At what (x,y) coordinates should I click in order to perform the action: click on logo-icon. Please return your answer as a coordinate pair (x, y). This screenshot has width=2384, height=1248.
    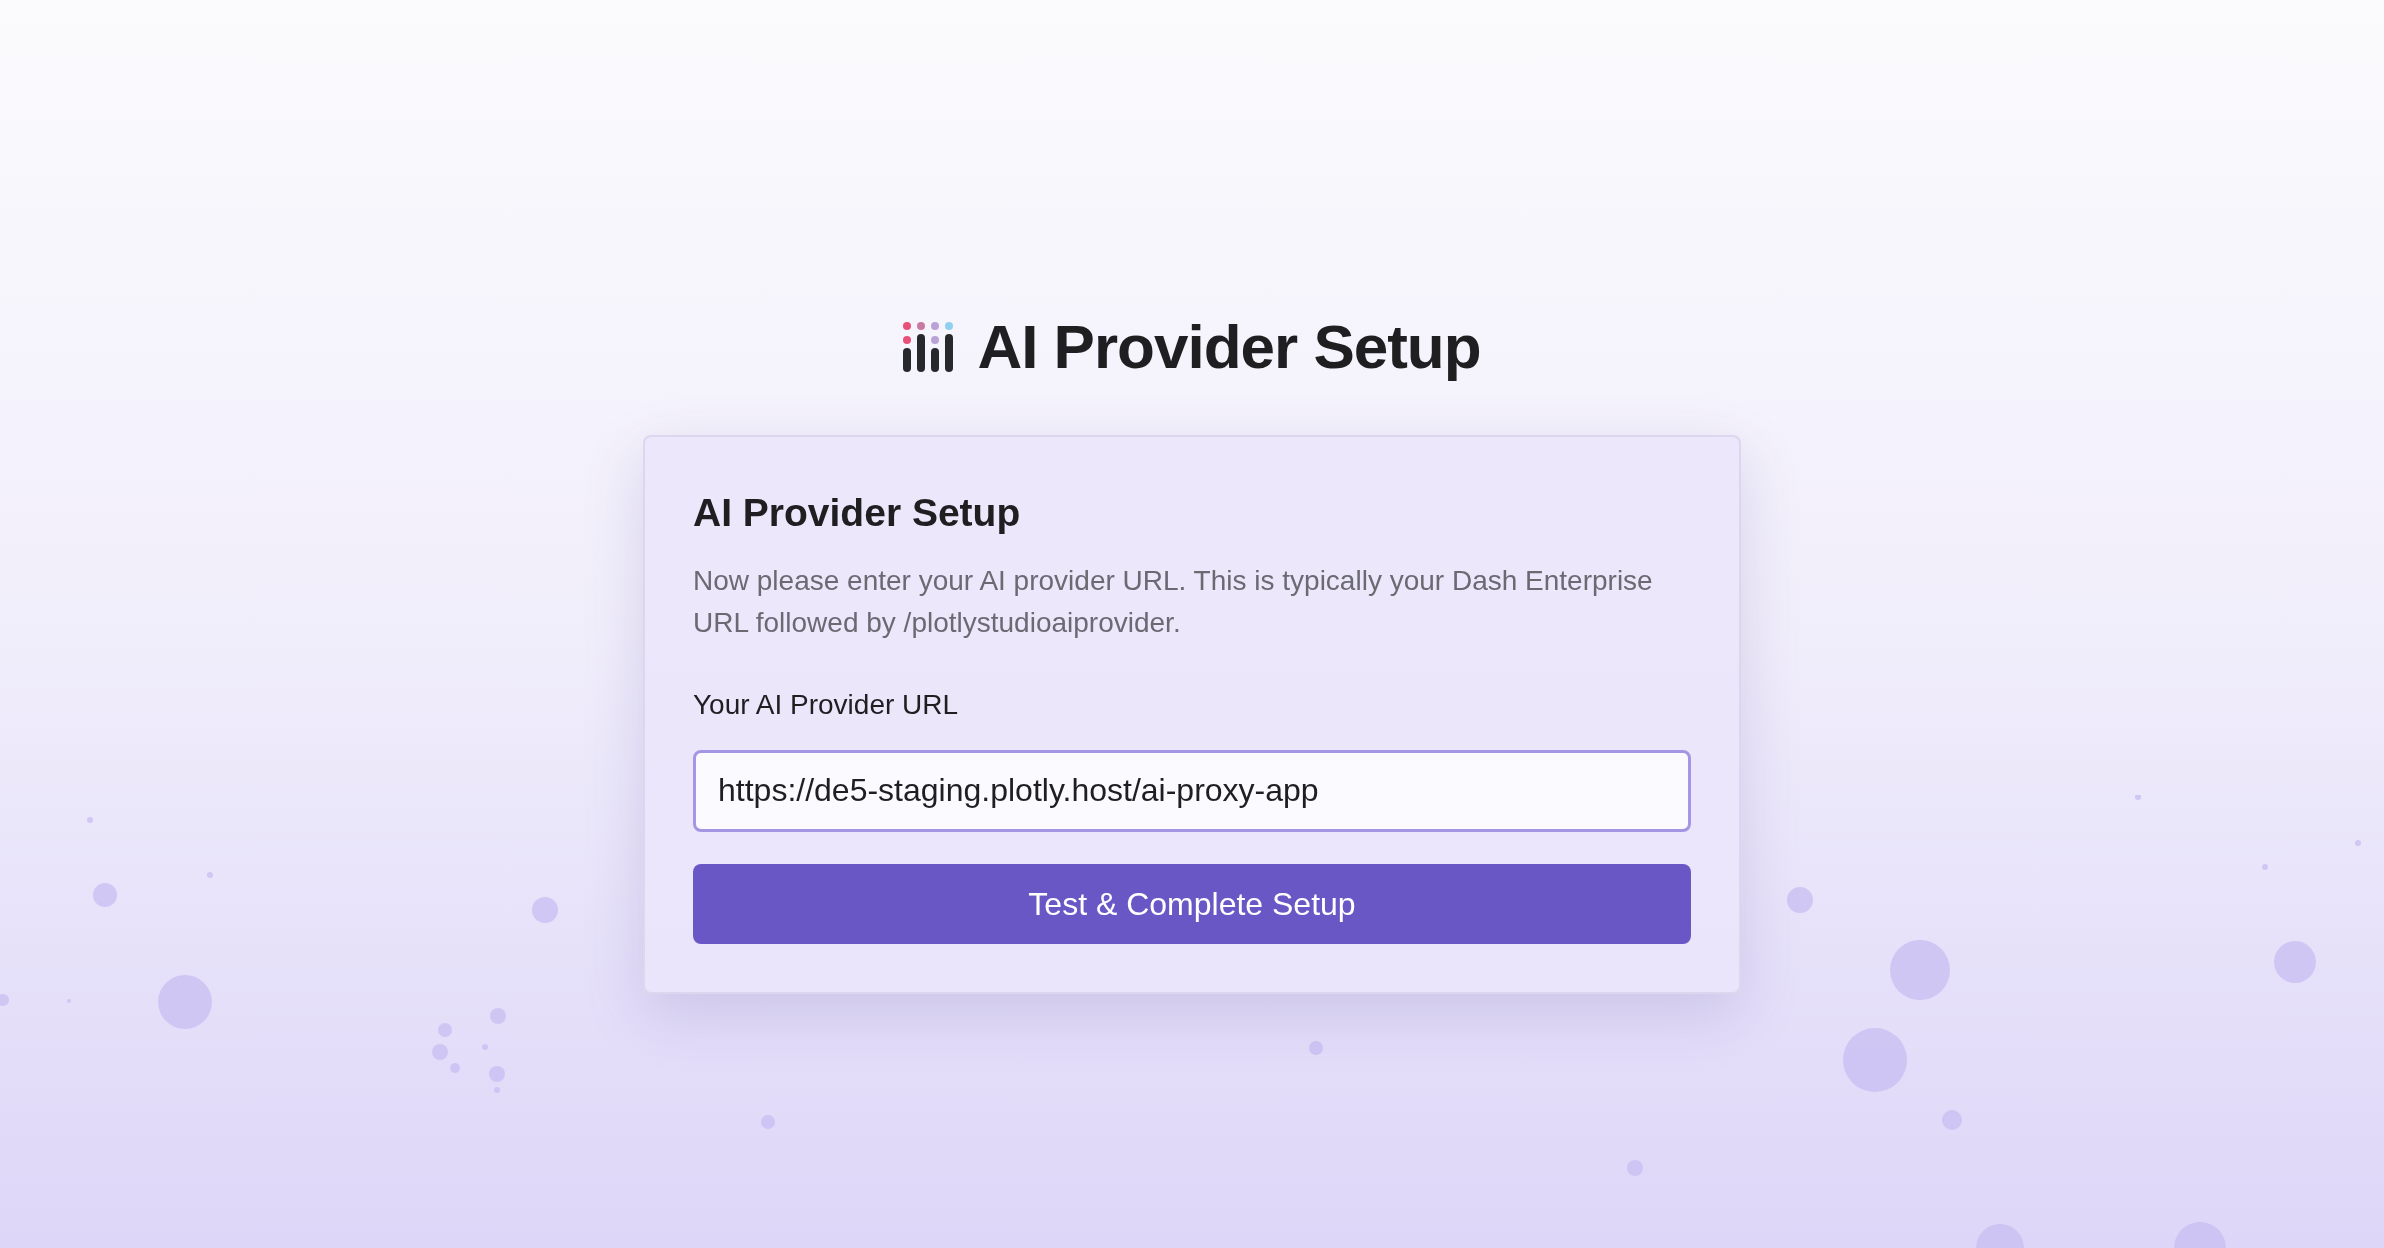
    Looking at the image, I should click on (929, 346).